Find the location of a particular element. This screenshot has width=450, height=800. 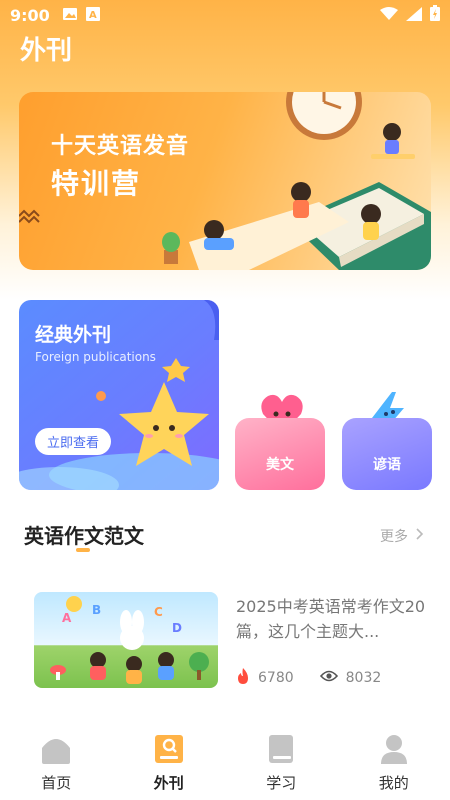

signal-icon is located at coordinates (414, 15).